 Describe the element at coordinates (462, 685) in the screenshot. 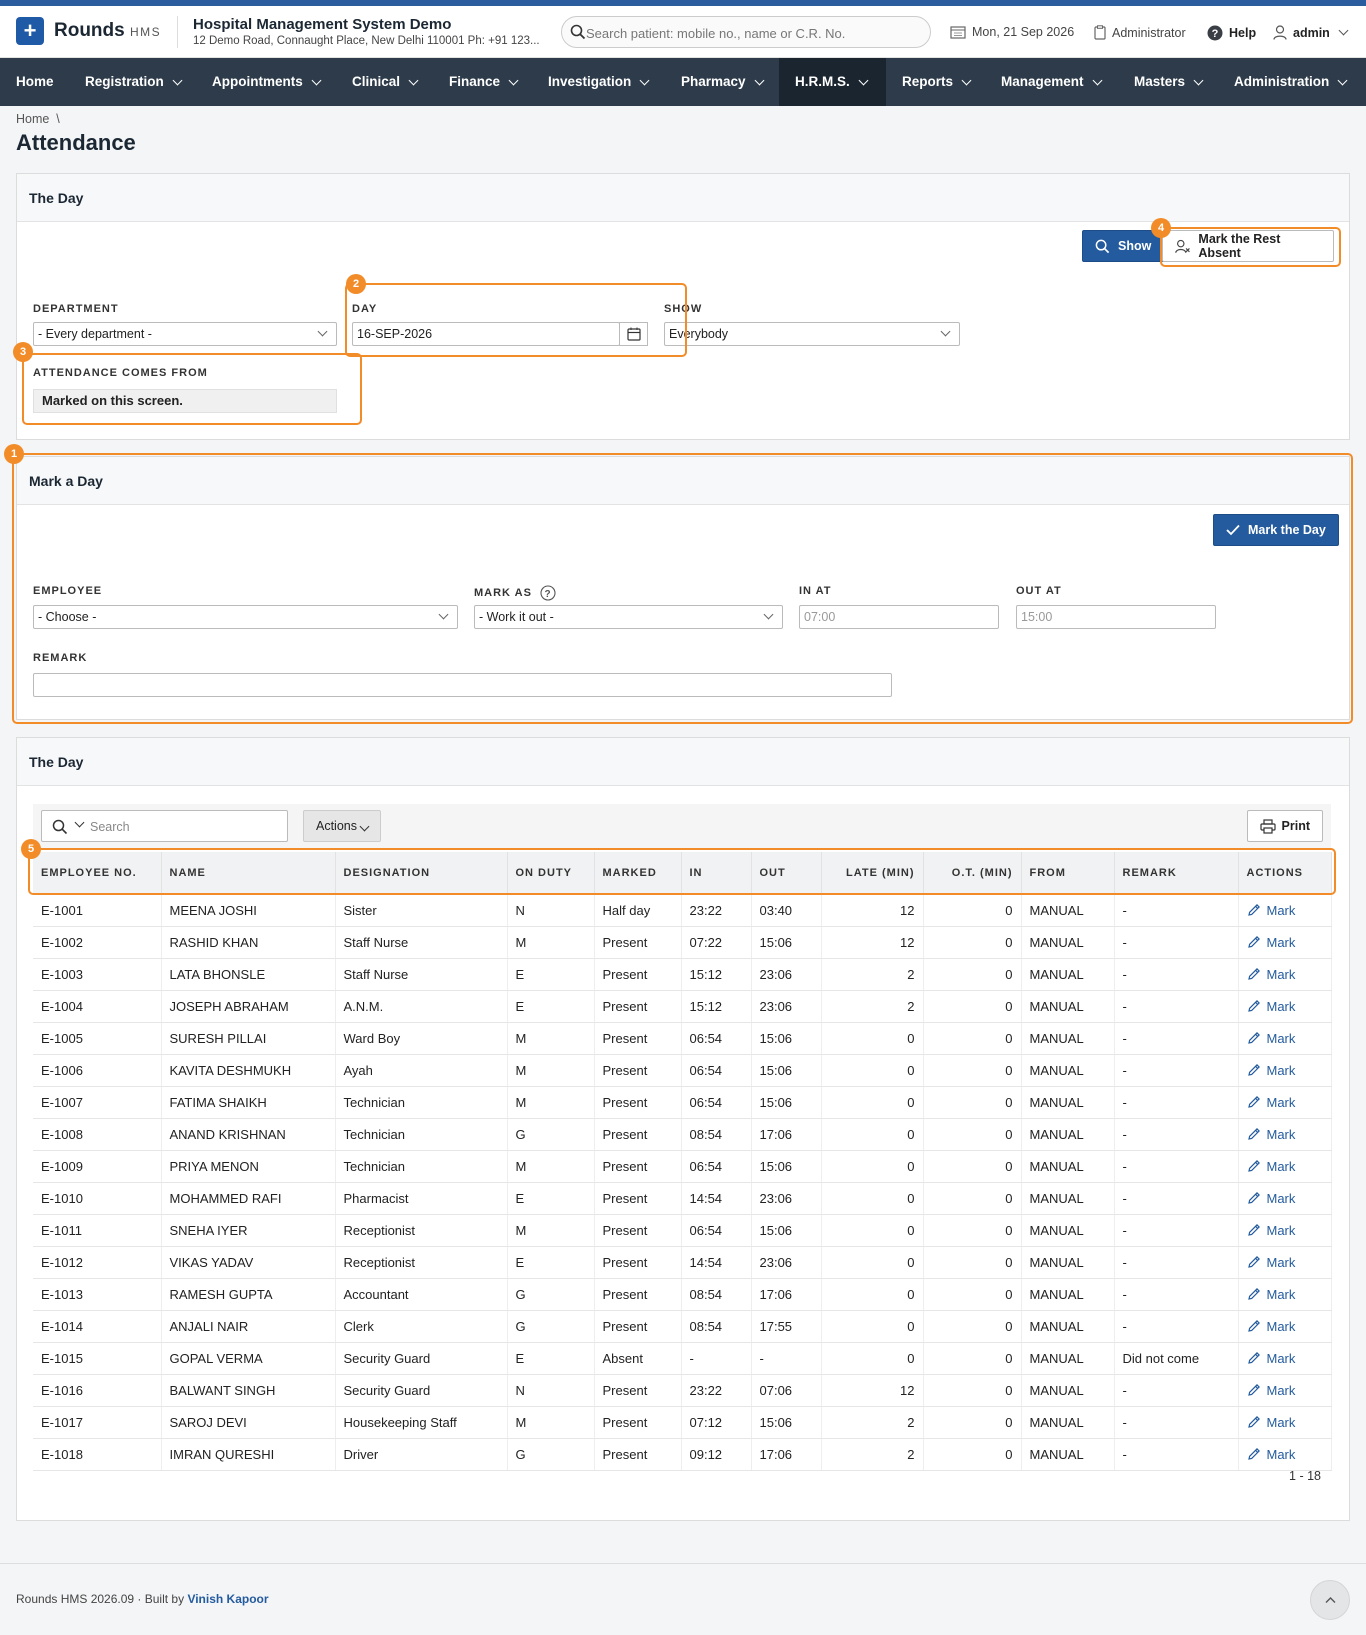

I see `remark-input` at that location.